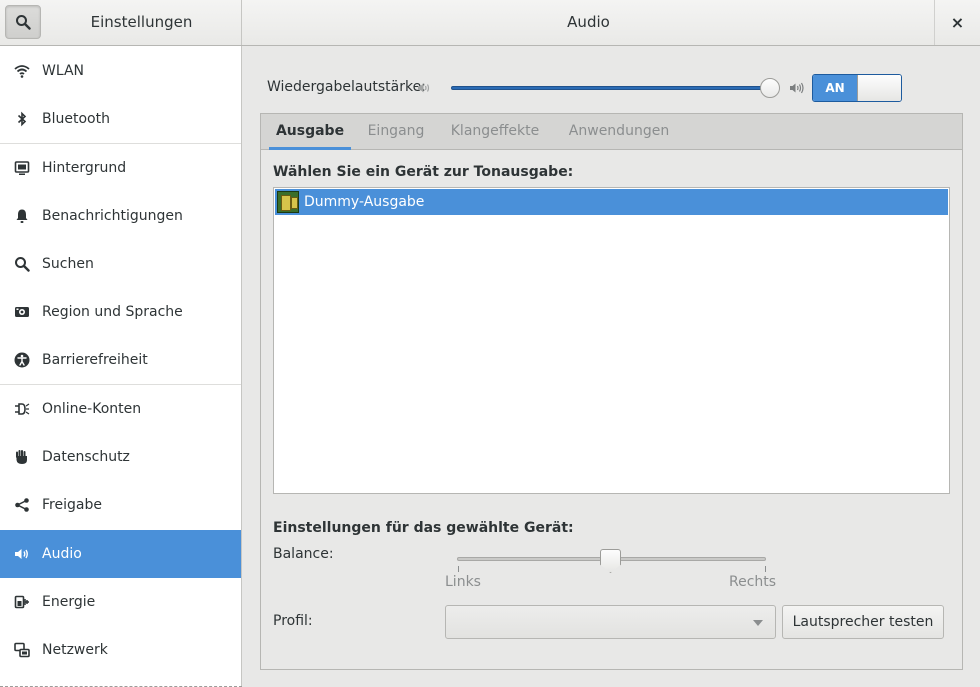 Image resolution: width=980 pixels, height=687 pixels. Describe the element at coordinates (22, 409) in the screenshot. I see `online-accounts-icon` at that location.